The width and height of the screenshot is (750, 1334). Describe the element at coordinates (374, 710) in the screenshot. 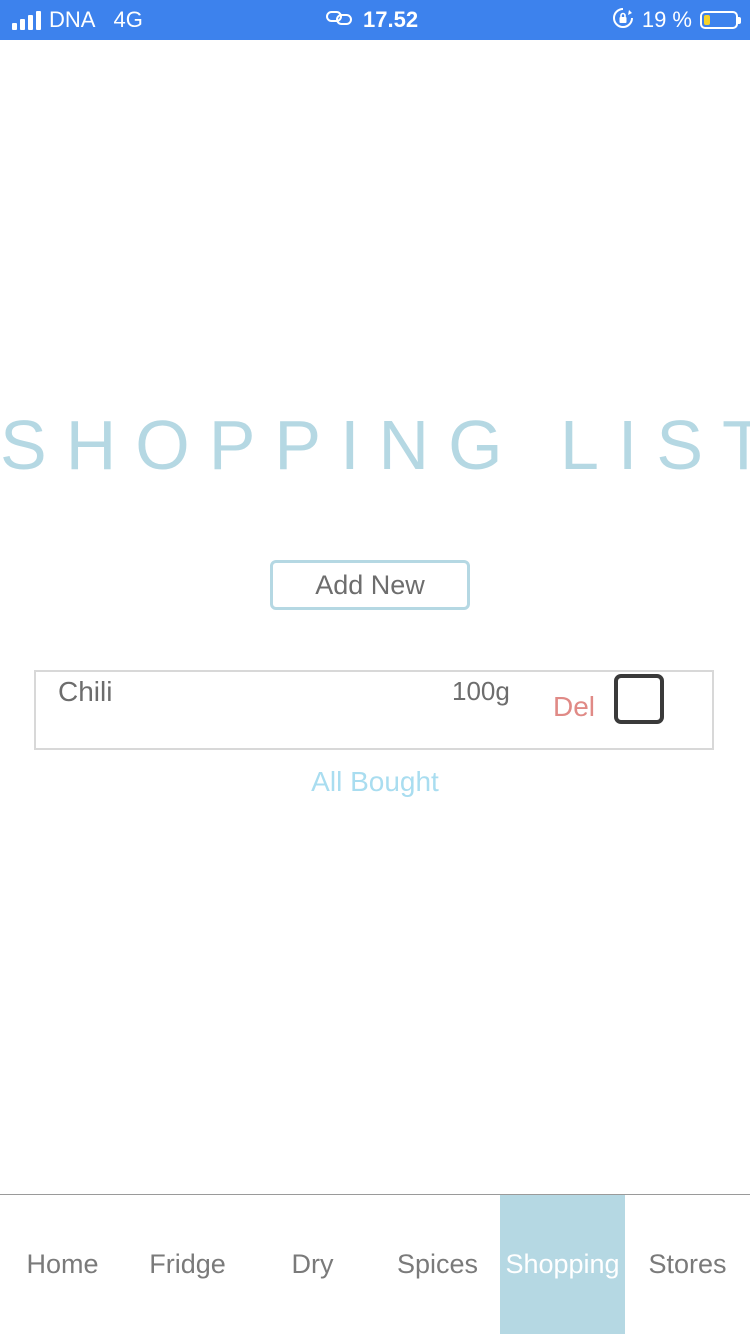

I see `list-item: Chili 100g Del` at that location.